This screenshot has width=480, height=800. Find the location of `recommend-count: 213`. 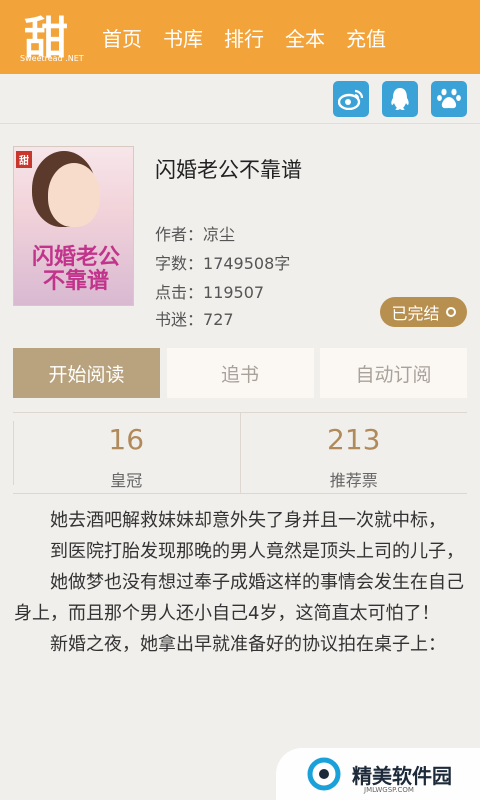

recommend-count: 213 is located at coordinates (354, 439).